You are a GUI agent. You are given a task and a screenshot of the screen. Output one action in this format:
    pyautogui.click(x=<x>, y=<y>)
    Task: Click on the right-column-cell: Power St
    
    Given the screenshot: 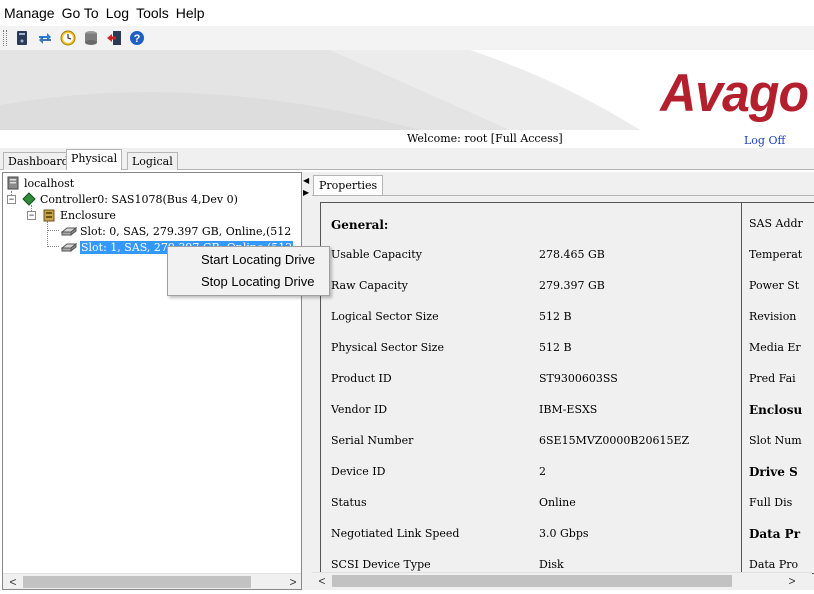 What is the action you would take?
    pyautogui.click(x=781, y=286)
    